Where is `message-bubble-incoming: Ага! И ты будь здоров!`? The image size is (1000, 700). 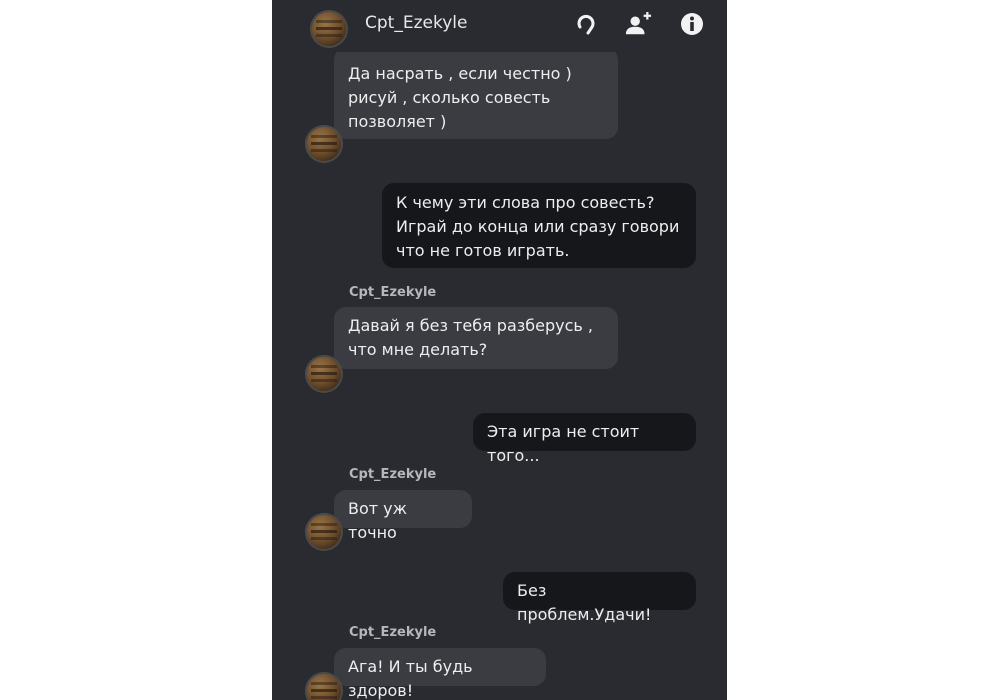
message-bubble-incoming: Ага! И ты будь здоров! is located at coordinates (440, 674).